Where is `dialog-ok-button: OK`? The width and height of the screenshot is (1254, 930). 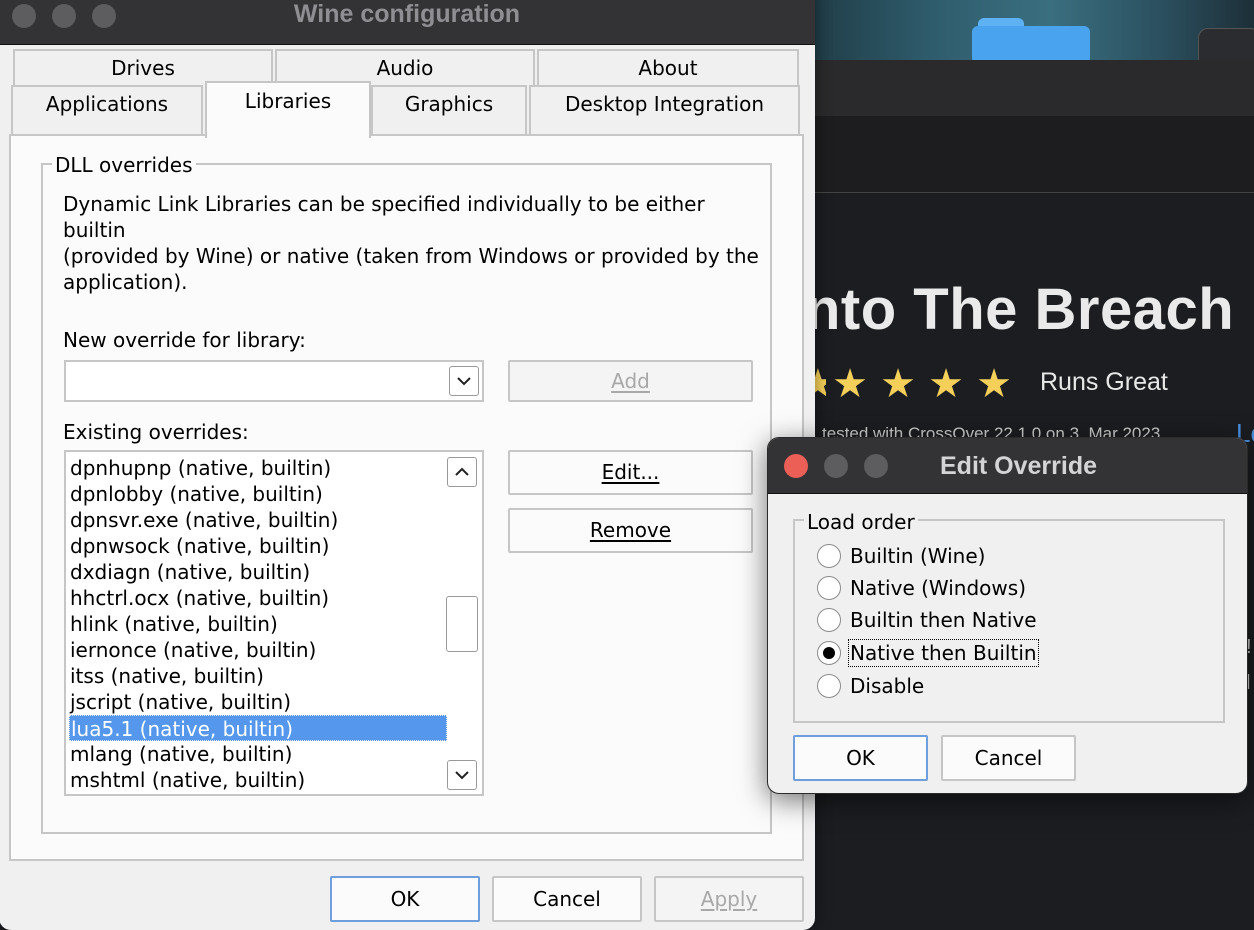
dialog-ok-button: OK is located at coordinates (860, 758).